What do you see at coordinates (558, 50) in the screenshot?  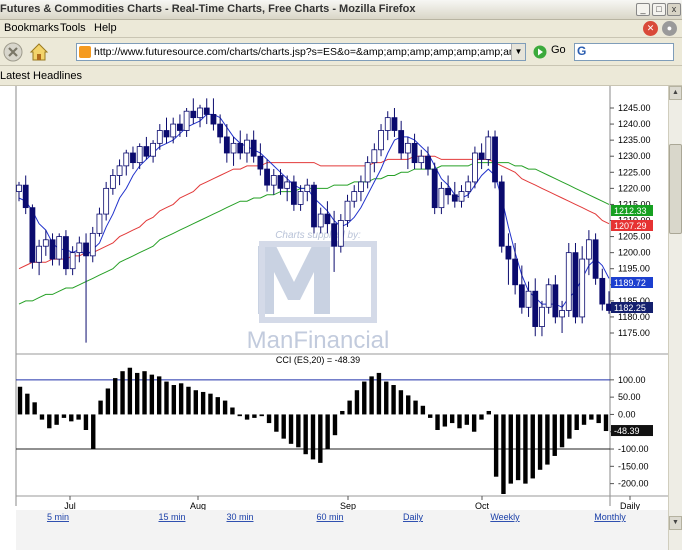 I see `go-button: Go` at bounding box center [558, 50].